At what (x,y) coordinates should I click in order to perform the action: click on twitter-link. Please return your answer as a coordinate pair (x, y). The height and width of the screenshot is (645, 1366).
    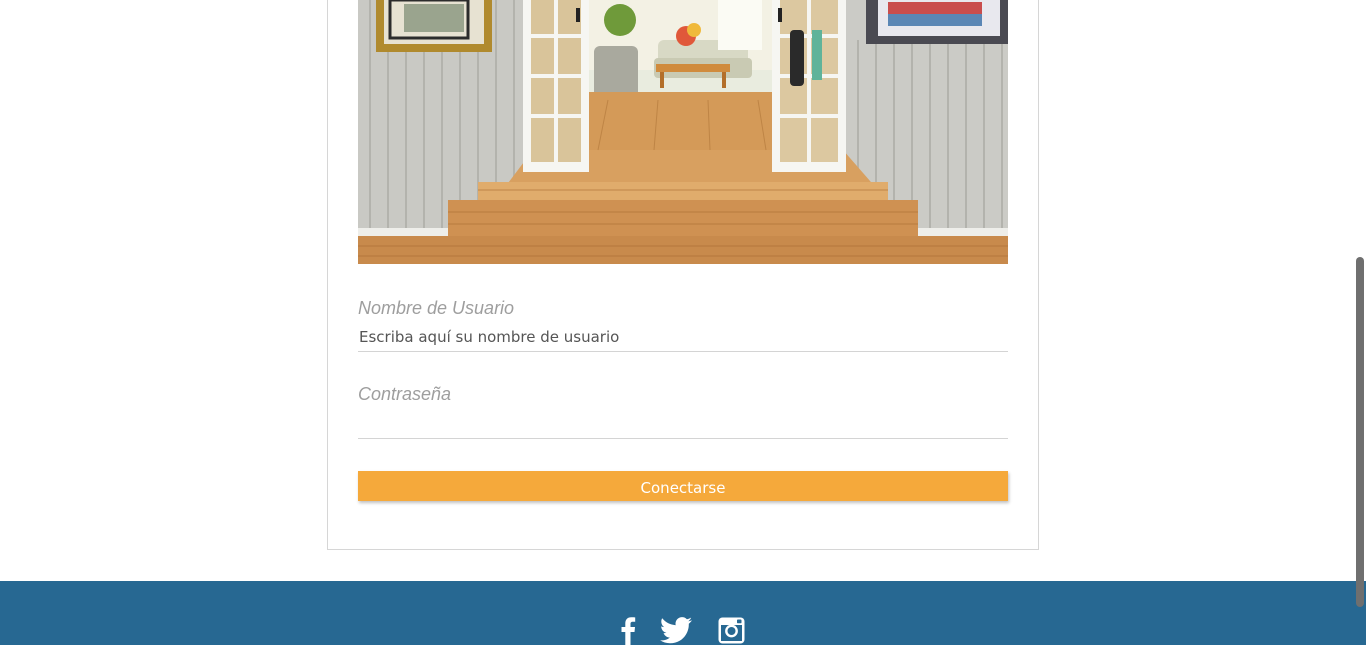
    Looking at the image, I should click on (676, 629).